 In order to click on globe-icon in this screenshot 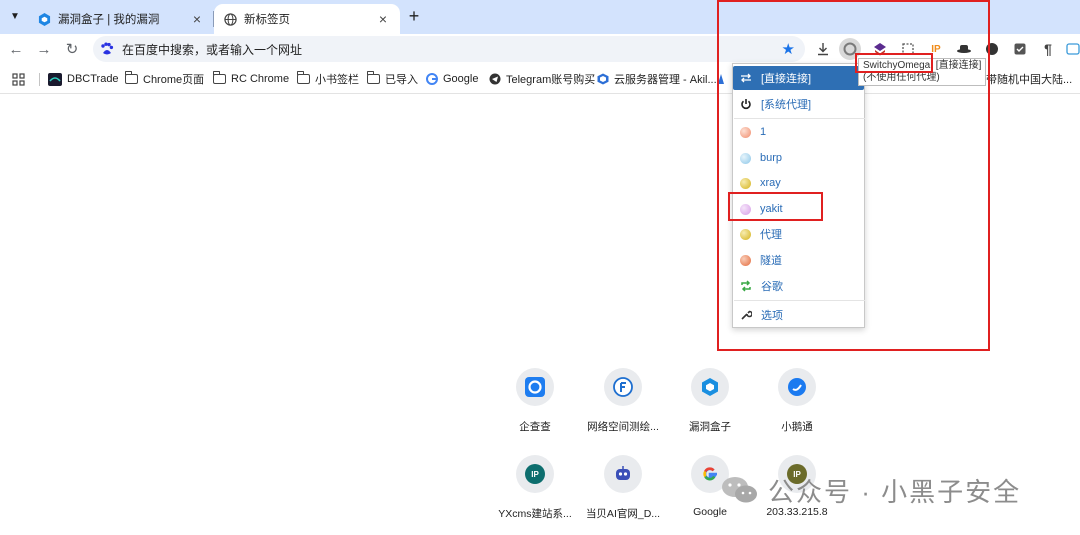, I will do `click(230, 19)`.